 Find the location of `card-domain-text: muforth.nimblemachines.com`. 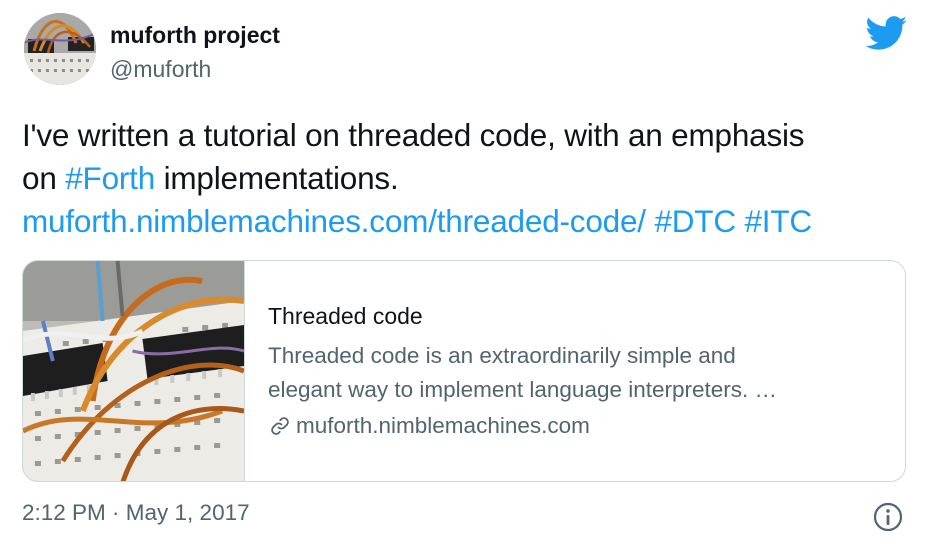

card-domain-text: muforth.nimblemachines.com is located at coordinates (443, 425).